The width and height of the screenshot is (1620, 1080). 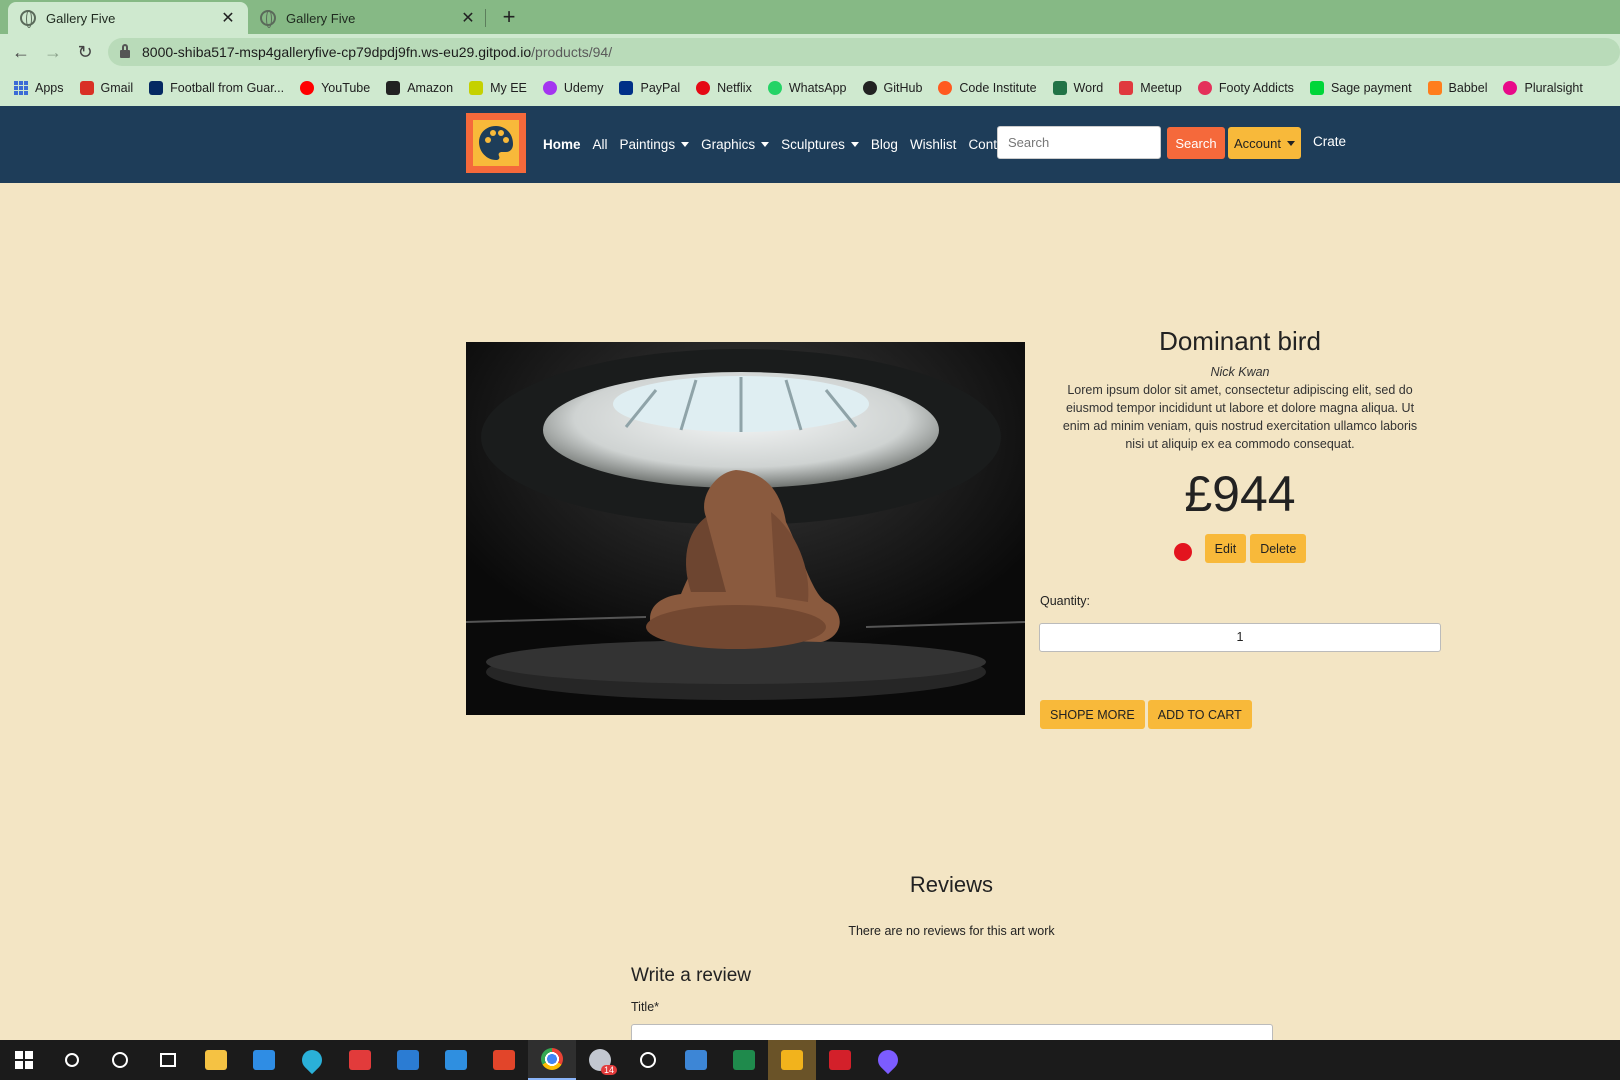 I want to click on bookmark-item: Amazon, so click(x=419, y=88).